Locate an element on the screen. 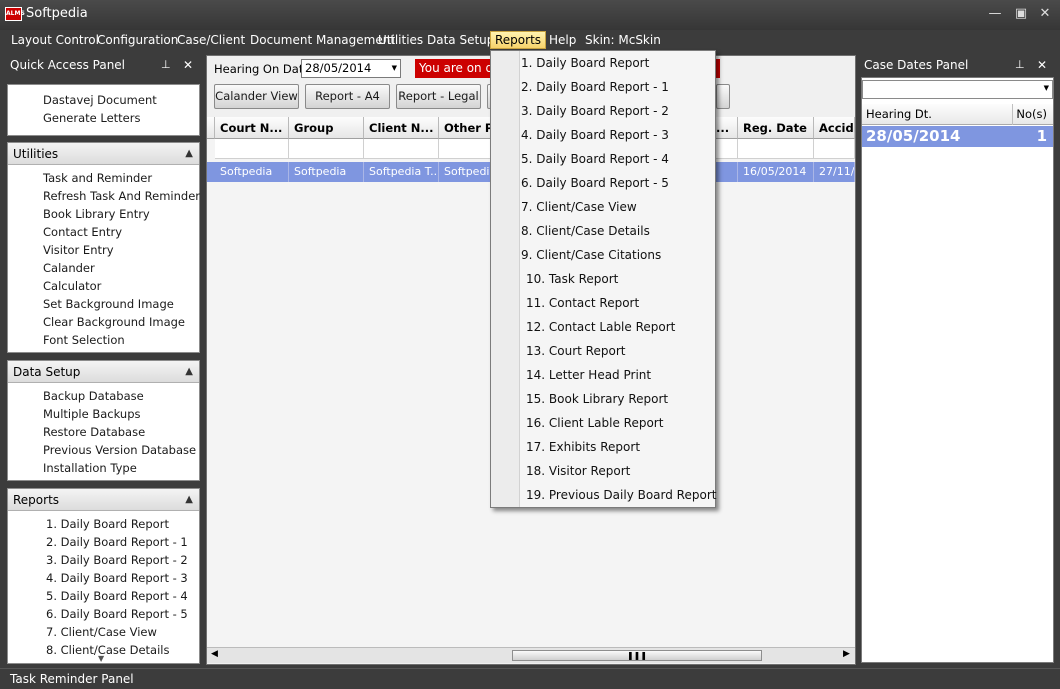  menu-item-task-report: 10. Task Report is located at coordinates (572, 279).